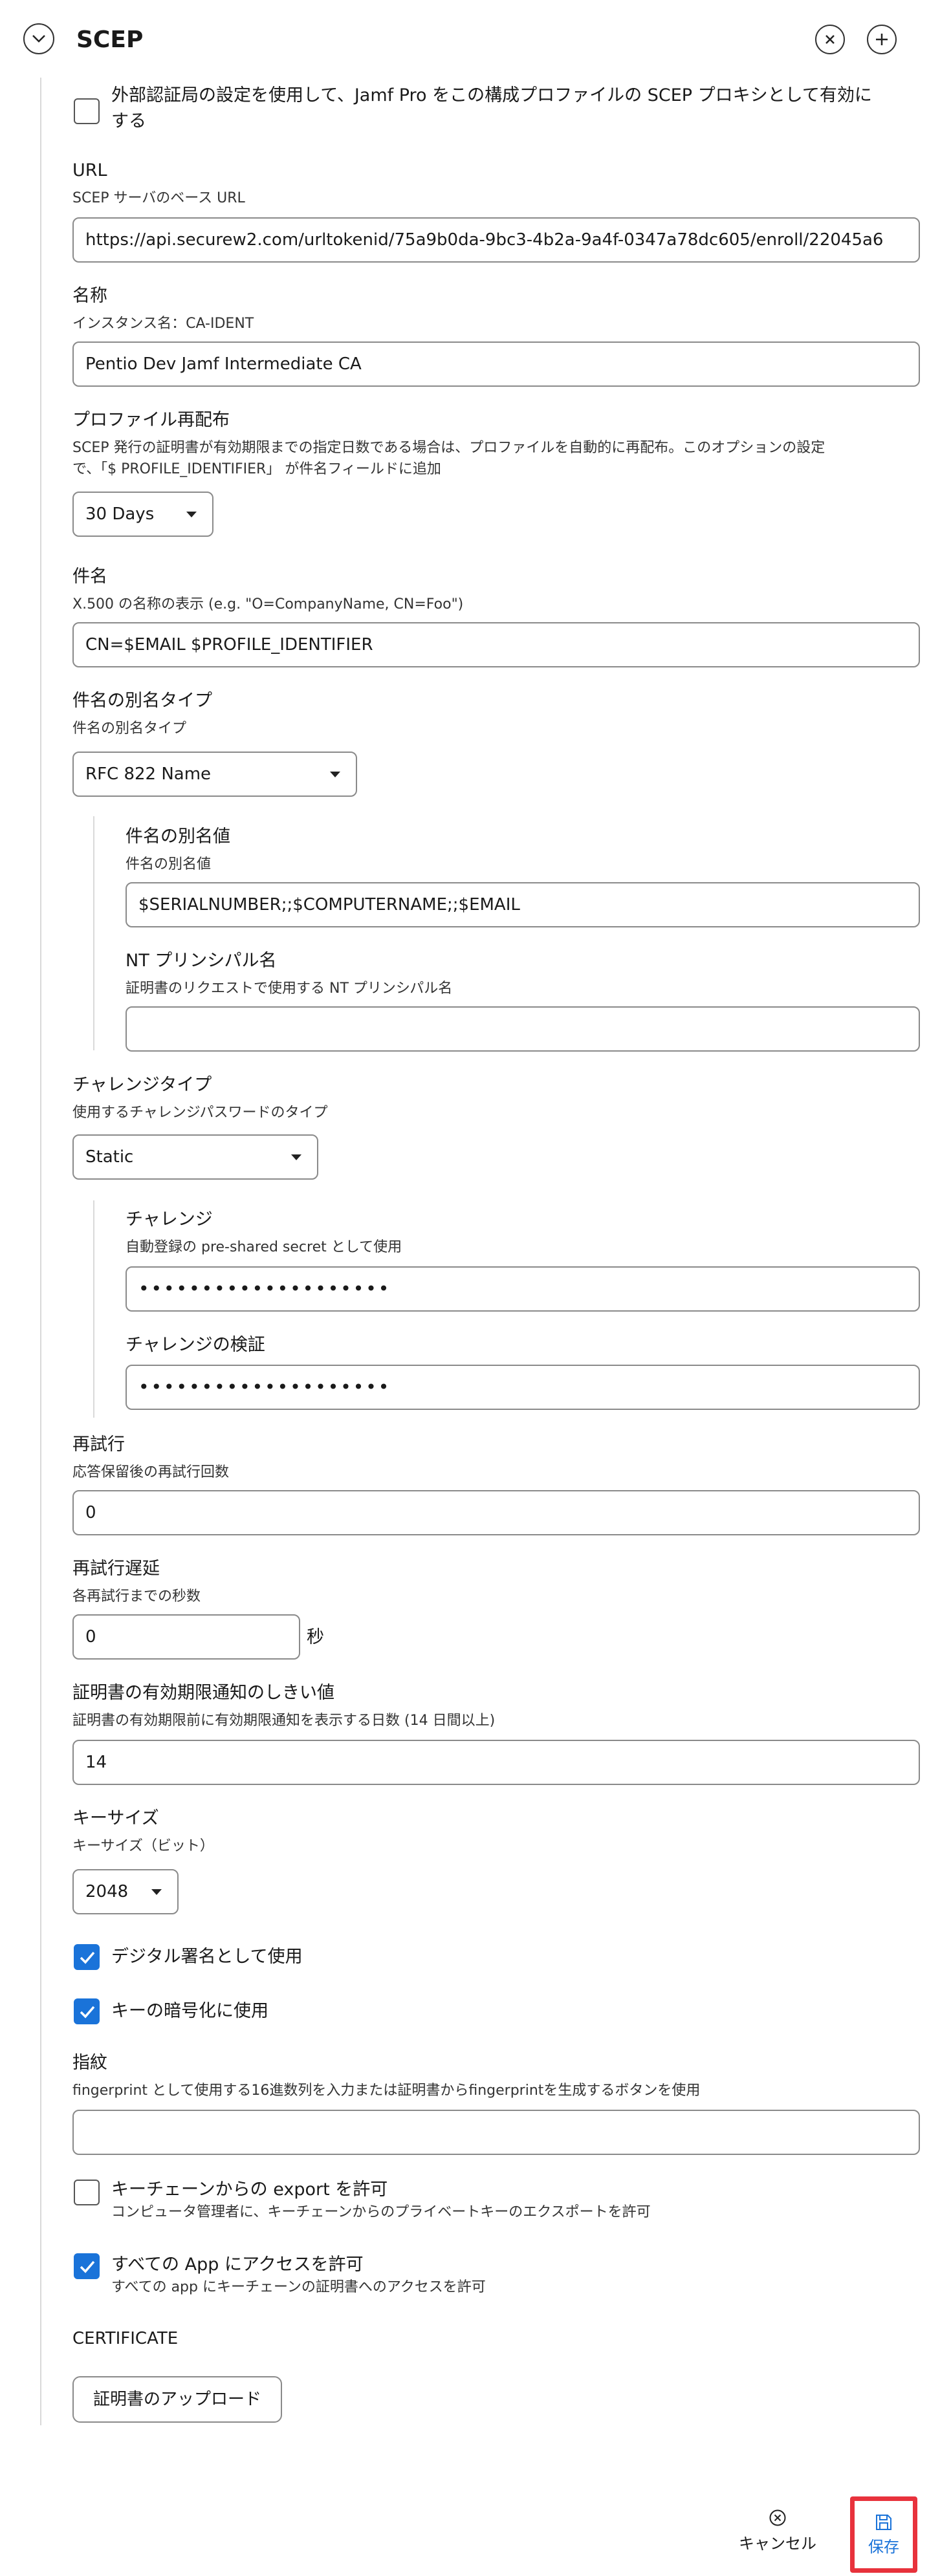 The width and height of the screenshot is (929, 2576). Describe the element at coordinates (89, 170) in the screenshot. I see `url-label: URL` at that location.